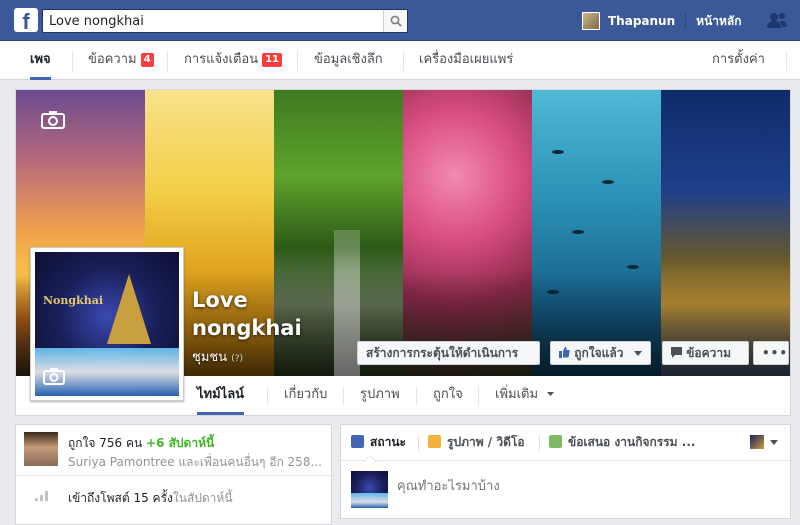 This screenshot has height=525, width=800. I want to click on tab-insights-label: ข้อมูลเชิงลึก, so click(348, 59).